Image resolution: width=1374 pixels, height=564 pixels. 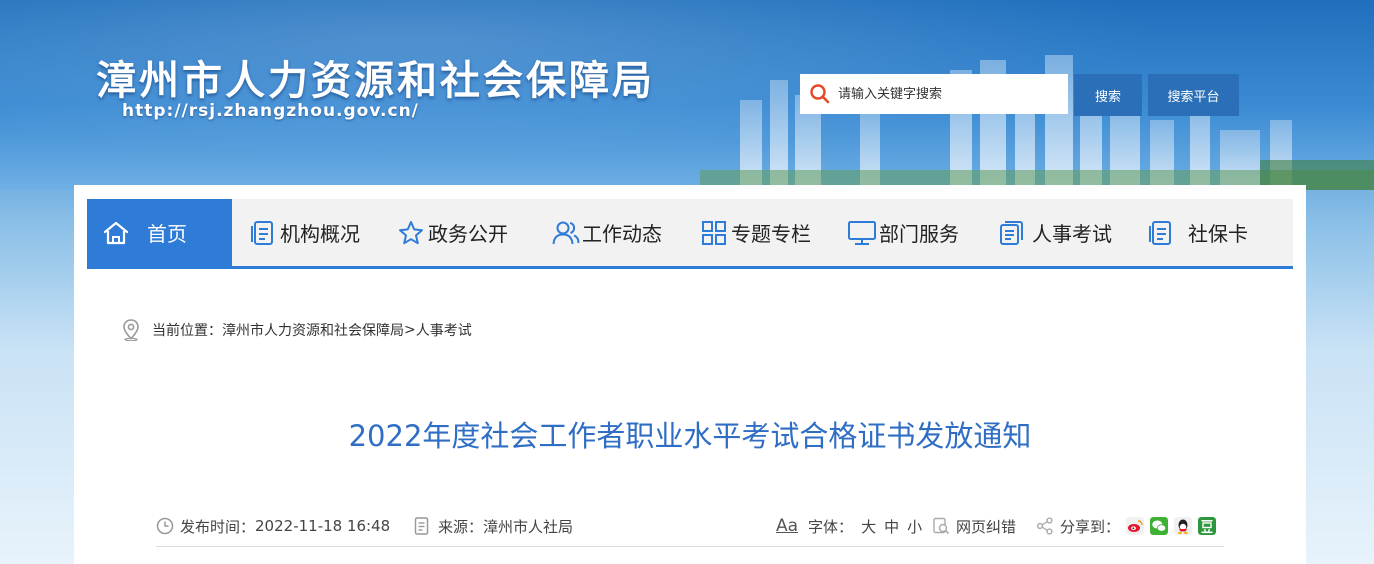 What do you see at coordinates (787, 526) in the screenshot?
I see `font-size-icon: Aa` at bounding box center [787, 526].